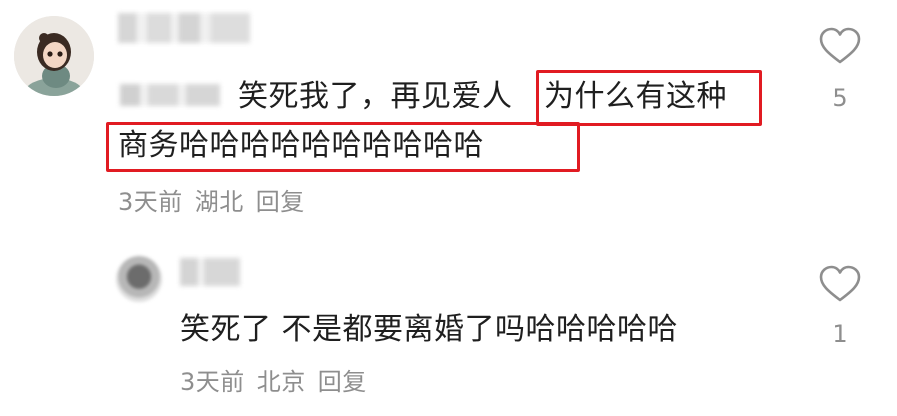 This screenshot has height=416, width=897. Describe the element at coordinates (301, 145) in the screenshot. I see `comment-text-highlight-2: 商务哈哈哈哈哈哈哈哈哈哈` at that location.